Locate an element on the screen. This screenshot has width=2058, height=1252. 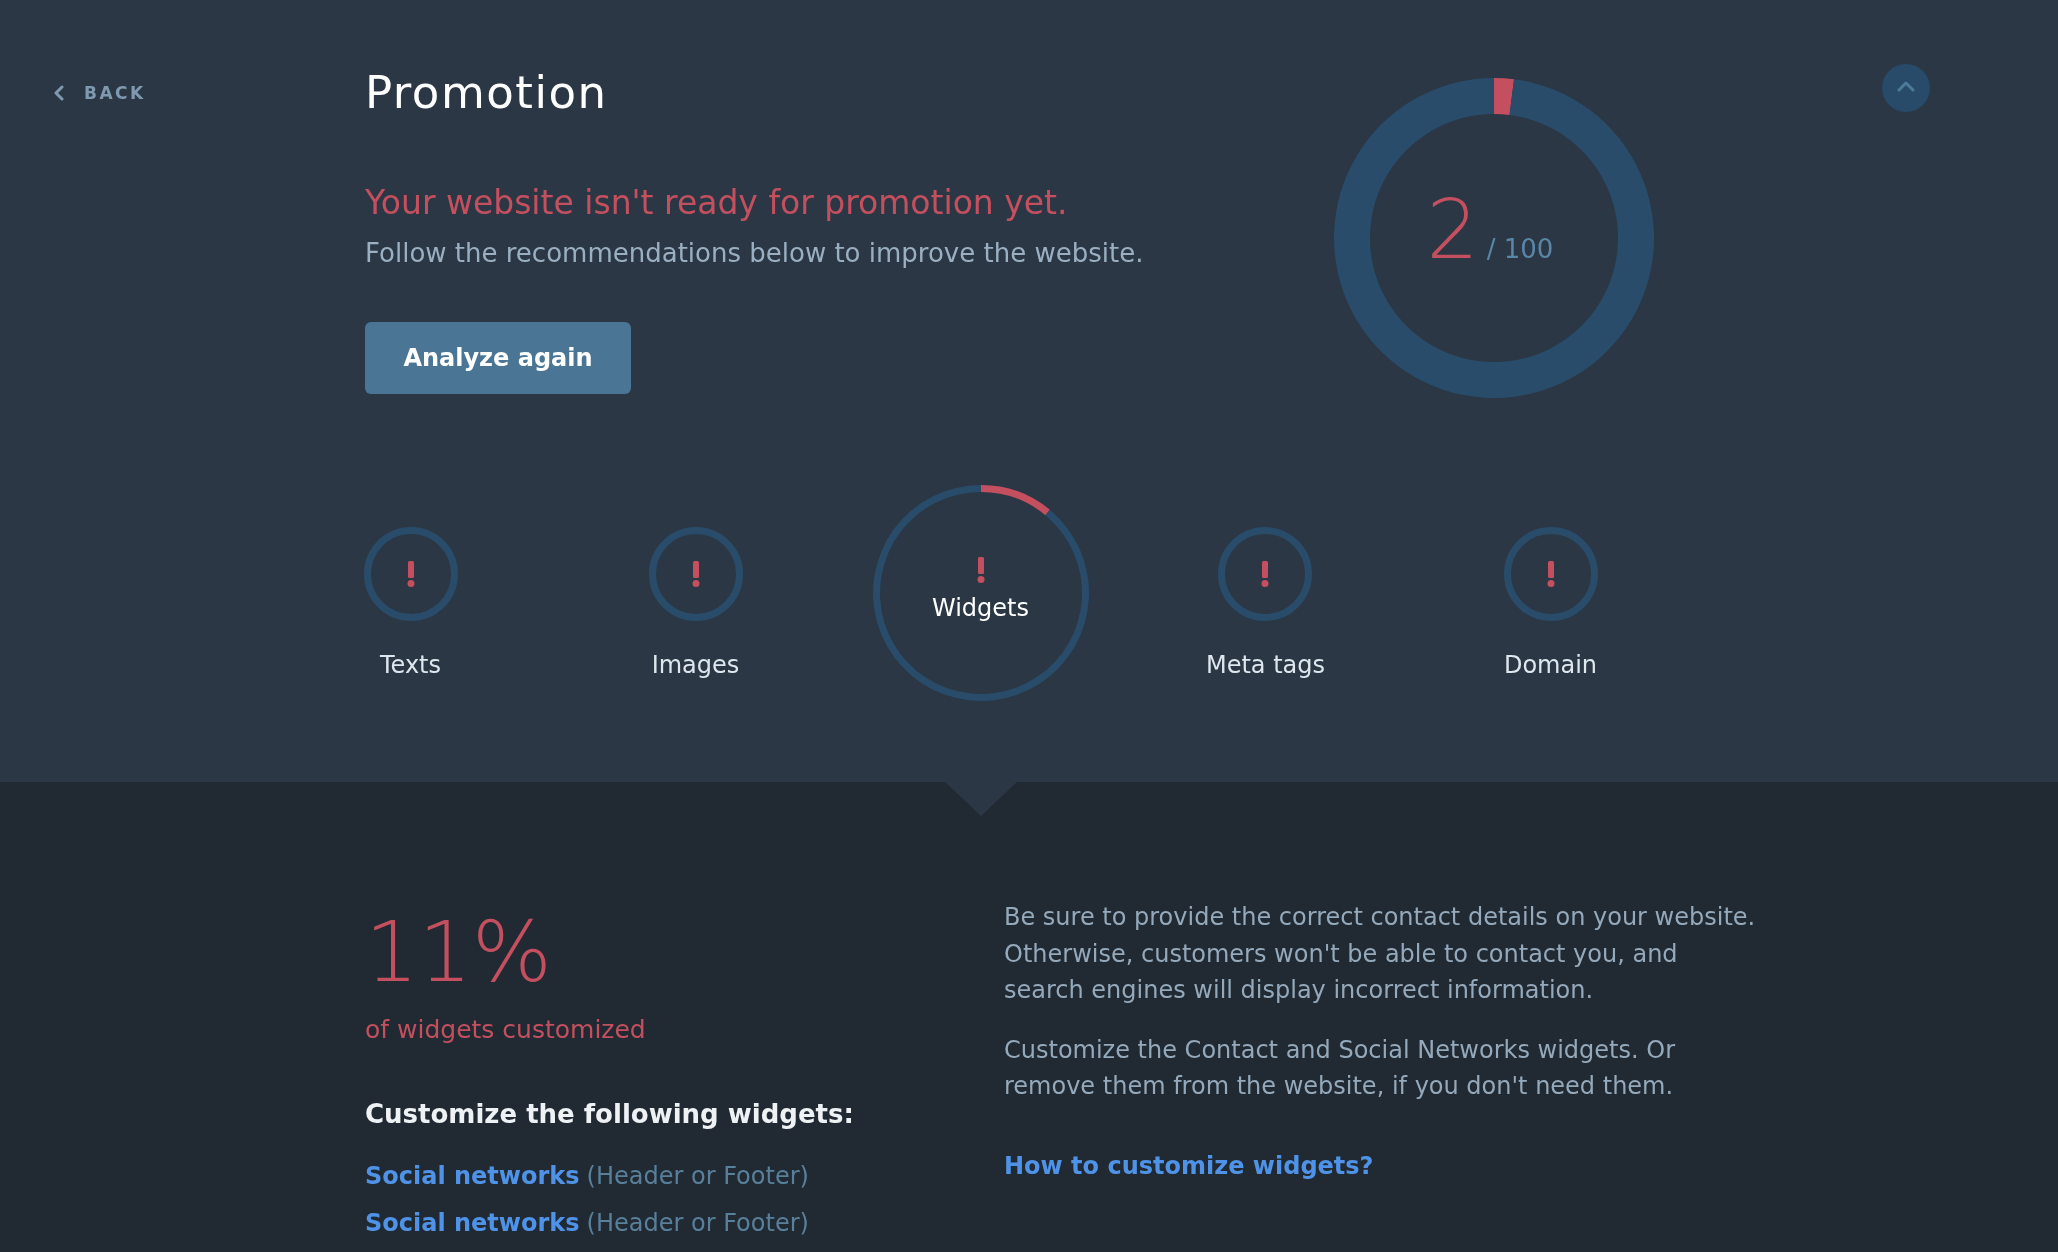
help-link: How to customize widgets? is located at coordinates (1189, 1165).